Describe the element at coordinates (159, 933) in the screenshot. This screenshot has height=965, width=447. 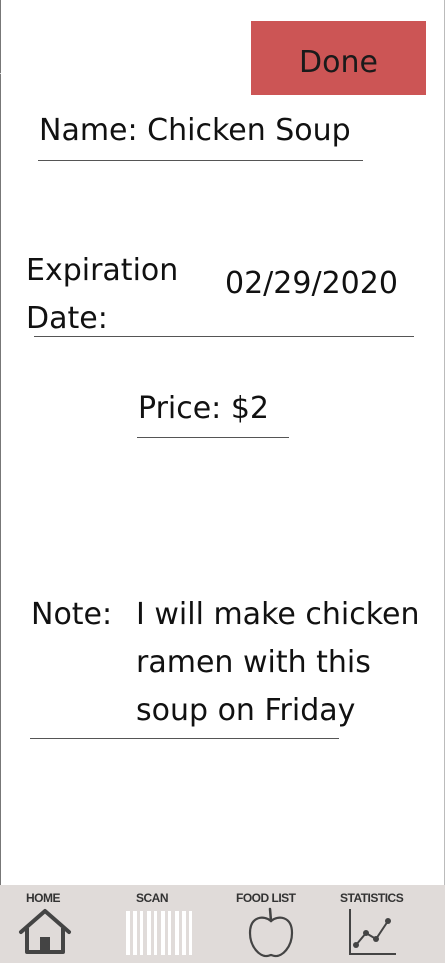
I see `barcode-icon` at that location.